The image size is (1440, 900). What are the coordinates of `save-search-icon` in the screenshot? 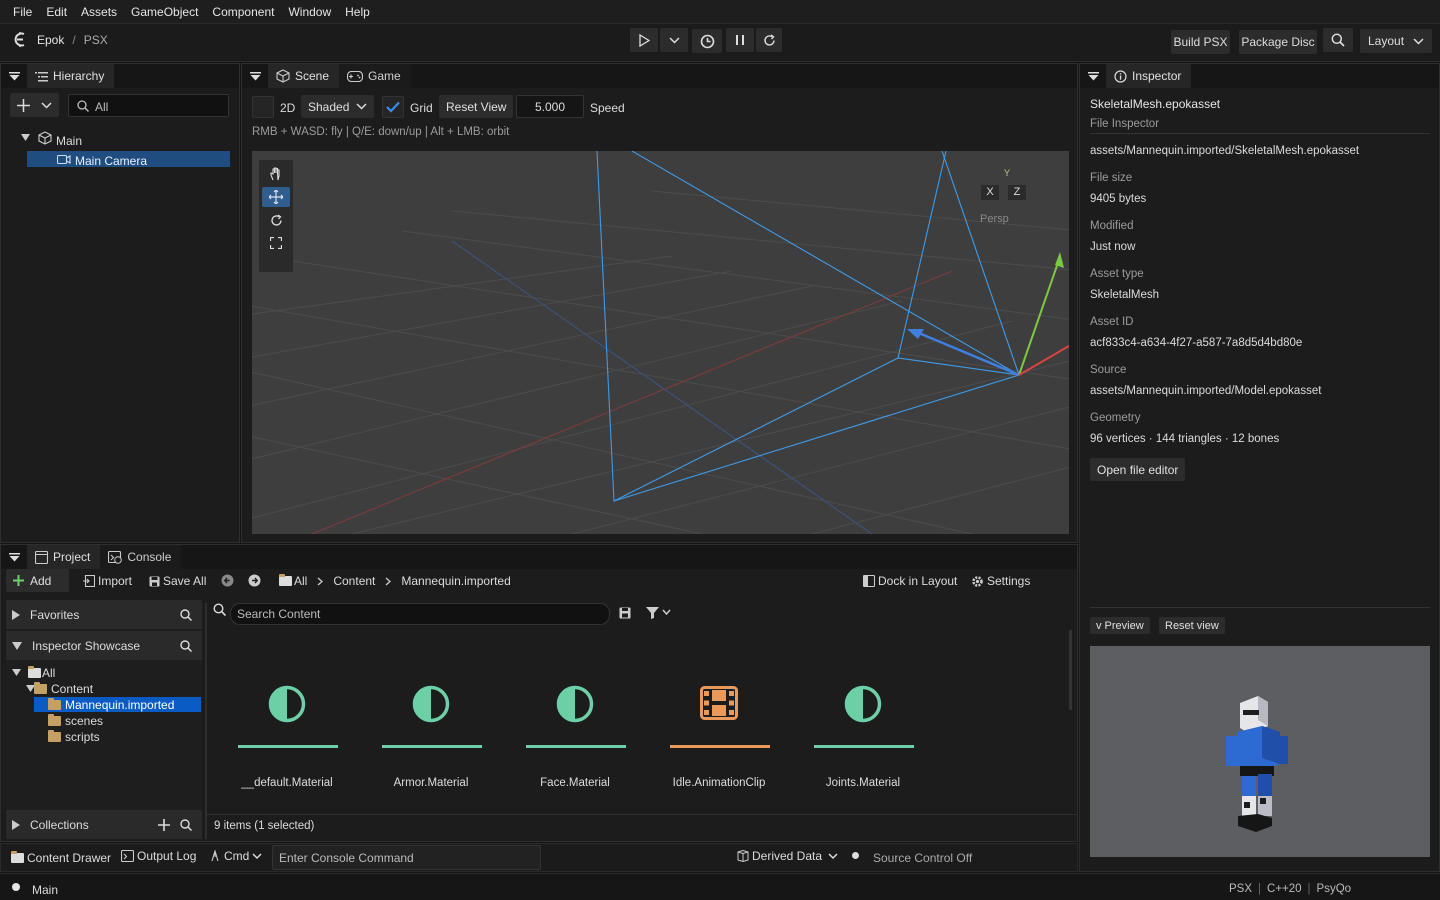 It's located at (625, 613).